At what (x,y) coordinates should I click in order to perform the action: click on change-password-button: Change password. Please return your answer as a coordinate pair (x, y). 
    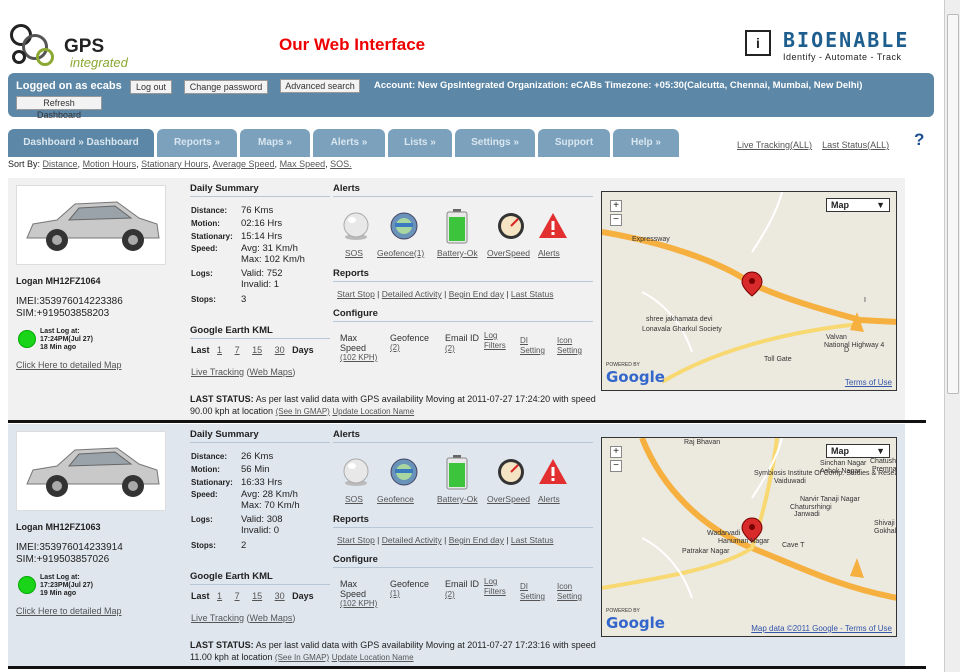
    Looking at the image, I should click on (226, 87).